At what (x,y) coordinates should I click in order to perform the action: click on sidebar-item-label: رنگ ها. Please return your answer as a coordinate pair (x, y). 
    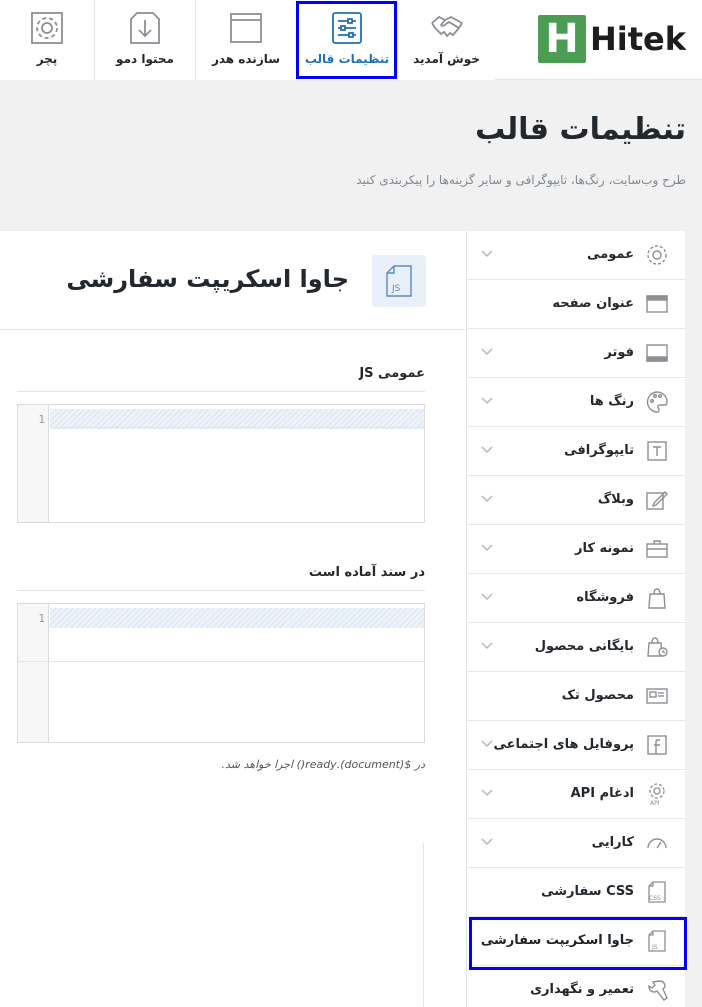
    Looking at the image, I should click on (611, 401).